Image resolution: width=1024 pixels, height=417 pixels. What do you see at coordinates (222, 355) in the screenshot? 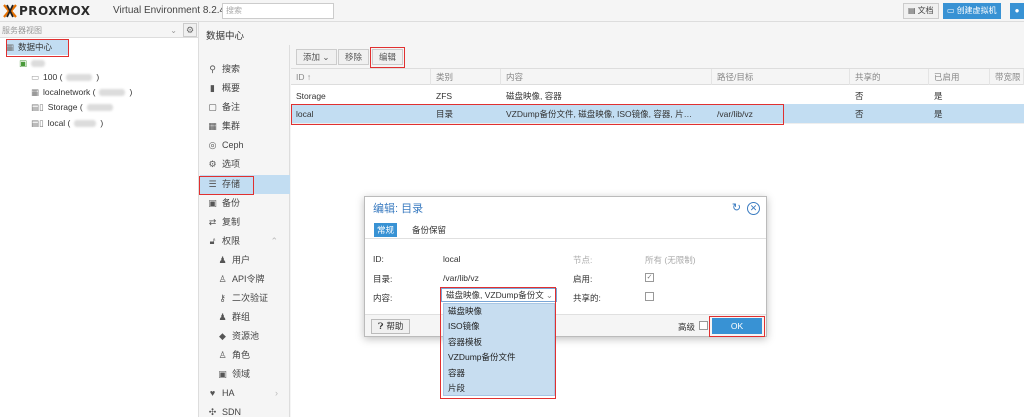
I see `male-icon: ♙` at bounding box center [222, 355].